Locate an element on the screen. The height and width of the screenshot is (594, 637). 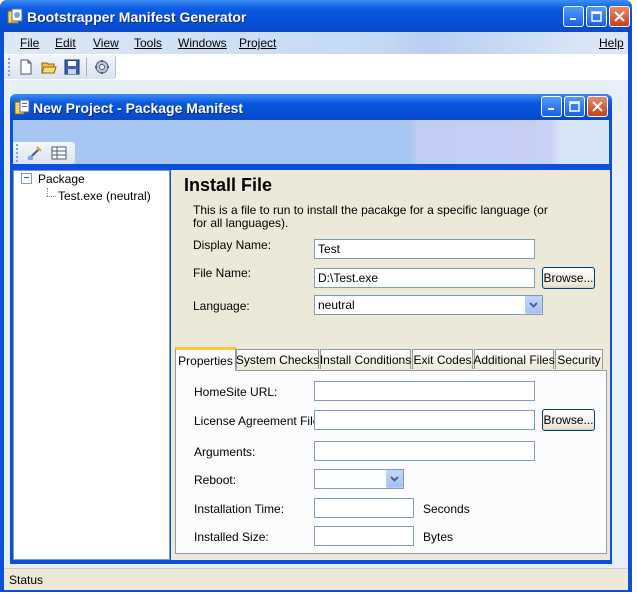
new-button is located at coordinates (26, 67).